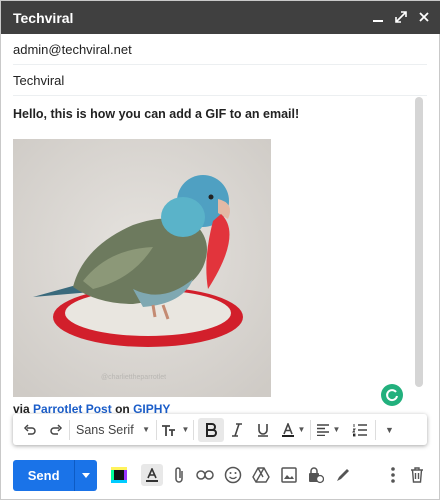  Describe the element at coordinates (263, 430) in the screenshot. I see `underline-icon` at that location.